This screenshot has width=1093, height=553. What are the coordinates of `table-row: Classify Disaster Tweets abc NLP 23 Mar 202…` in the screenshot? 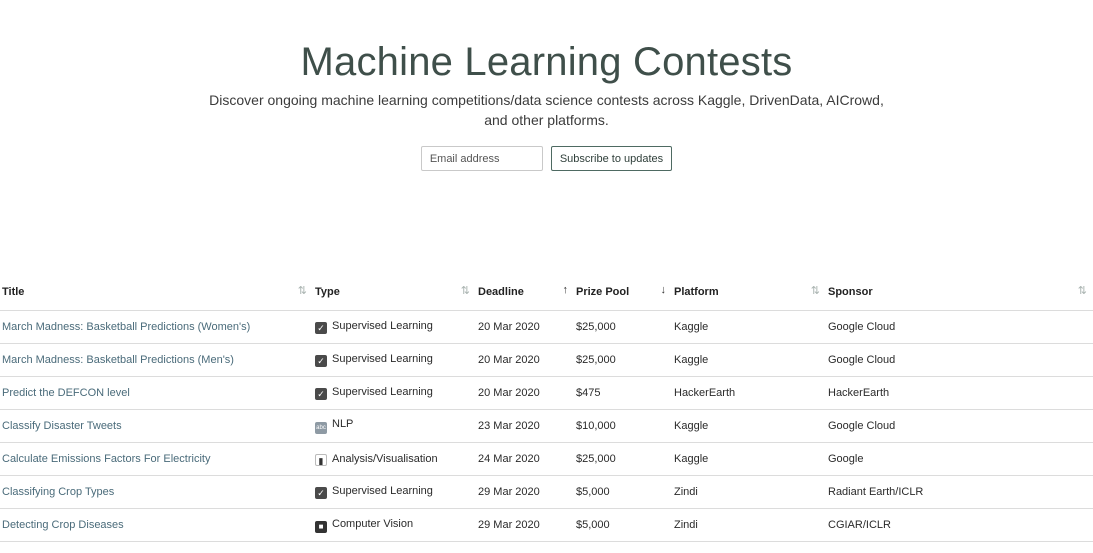 It's located at (546, 426).